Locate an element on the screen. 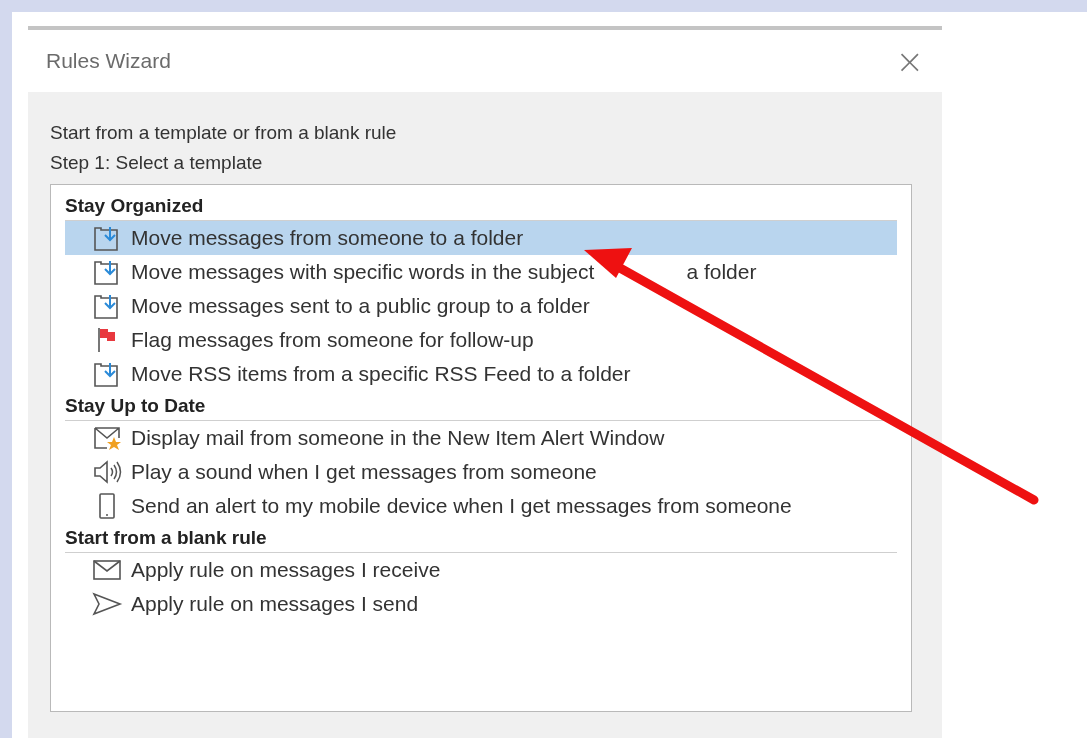 This screenshot has height=738, width=1087. template-label: Send an alert to my mobile device when I get messages from someone is located at coordinates (461, 506).